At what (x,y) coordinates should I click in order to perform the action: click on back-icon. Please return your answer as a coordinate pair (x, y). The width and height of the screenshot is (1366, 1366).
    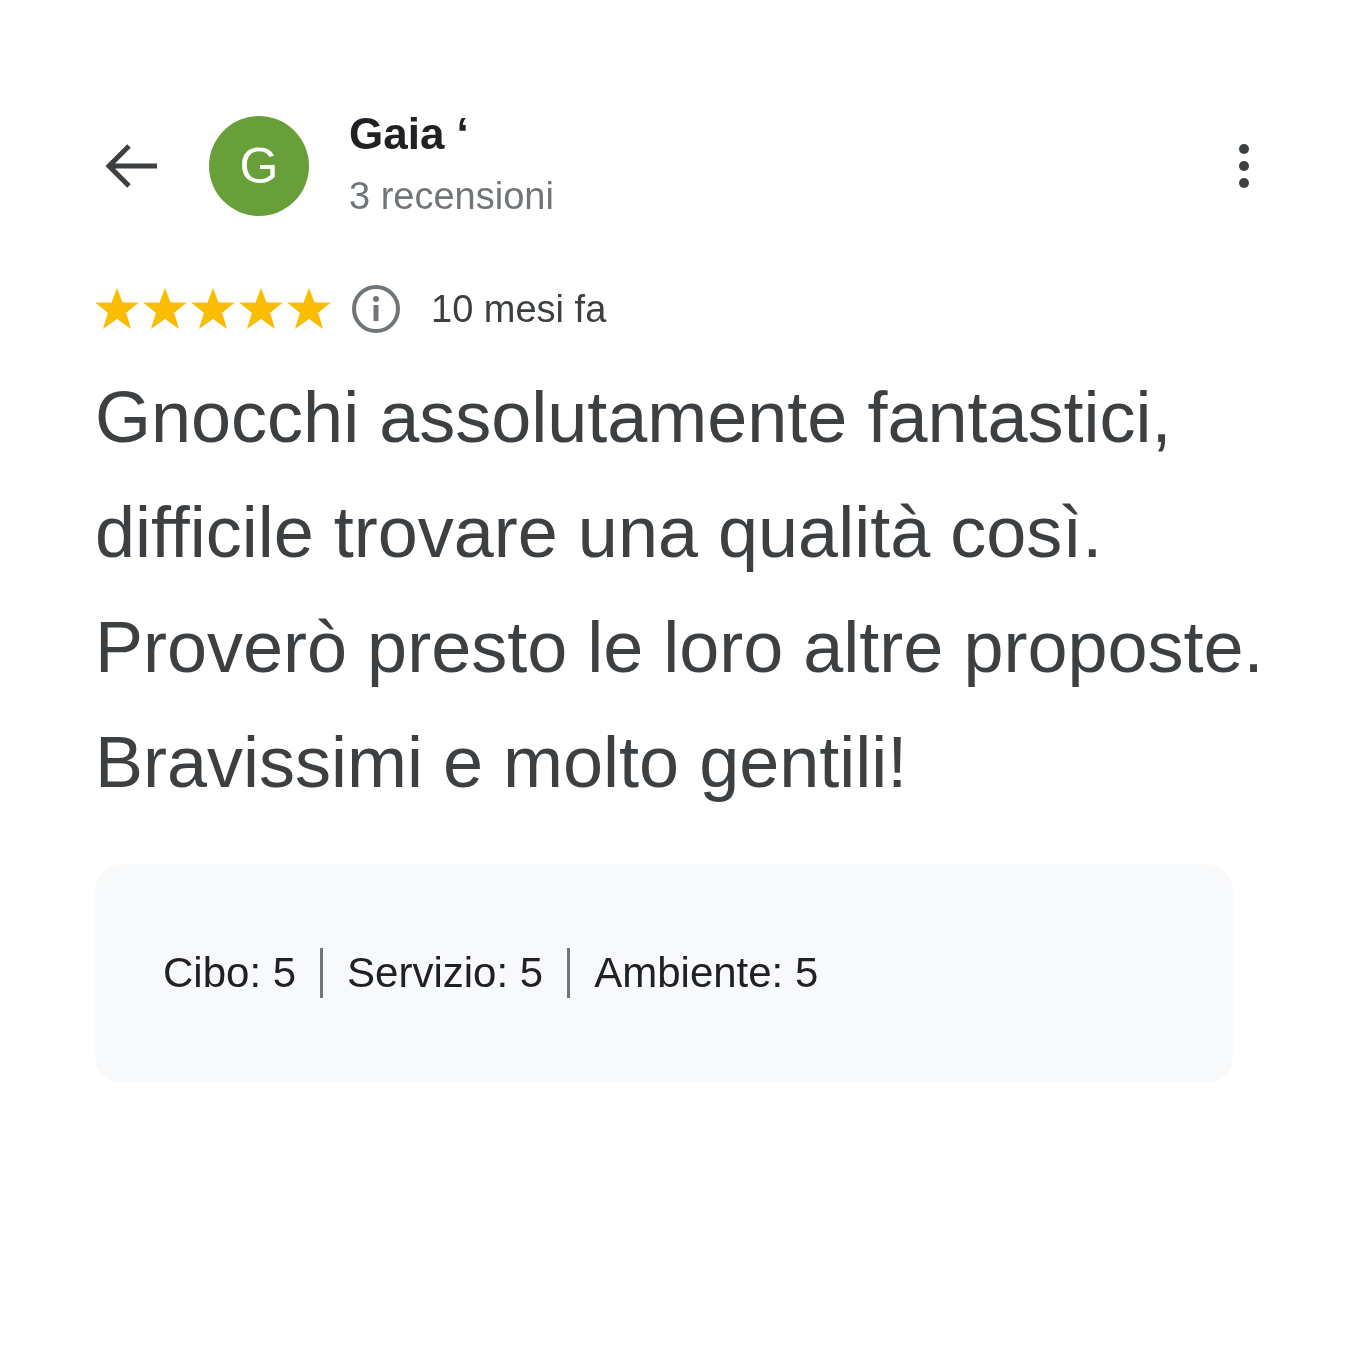
    Looking at the image, I should click on (132, 166).